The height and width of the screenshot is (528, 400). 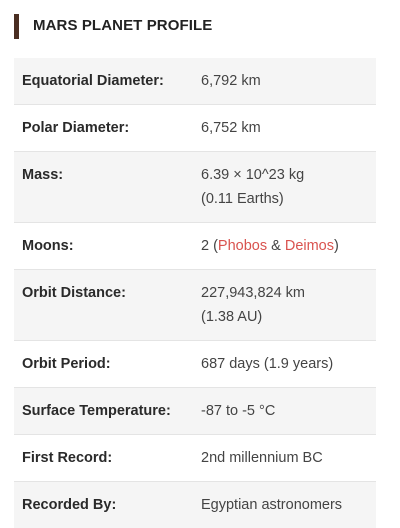 I want to click on row-label-equatorial-diameter: Equatorial Diameter:, so click(x=107, y=81).